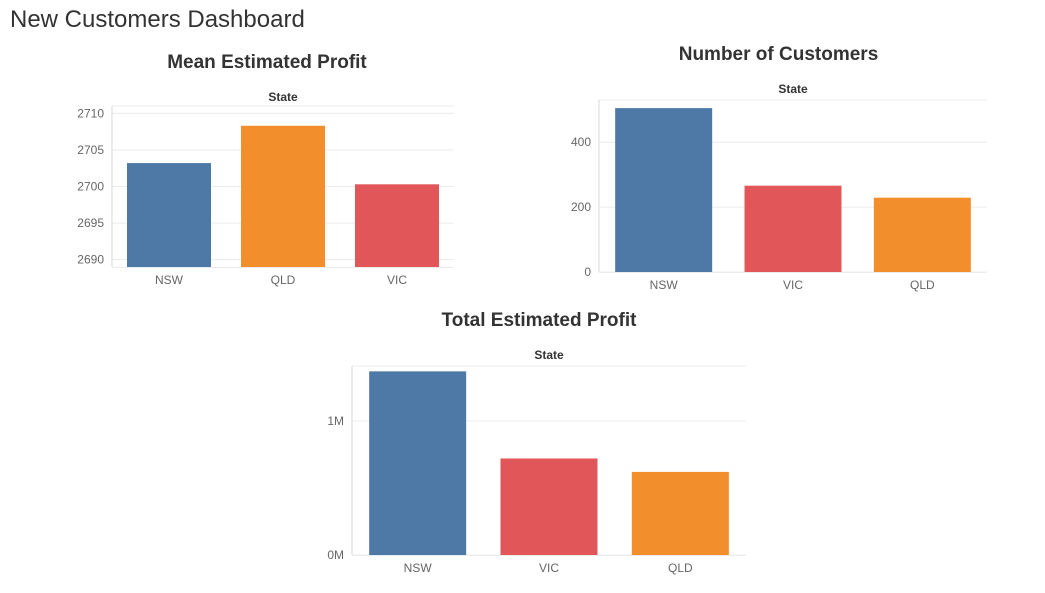  Describe the element at coordinates (335, 555) in the screenshot. I see `y-tick-label: 0M` at that location.